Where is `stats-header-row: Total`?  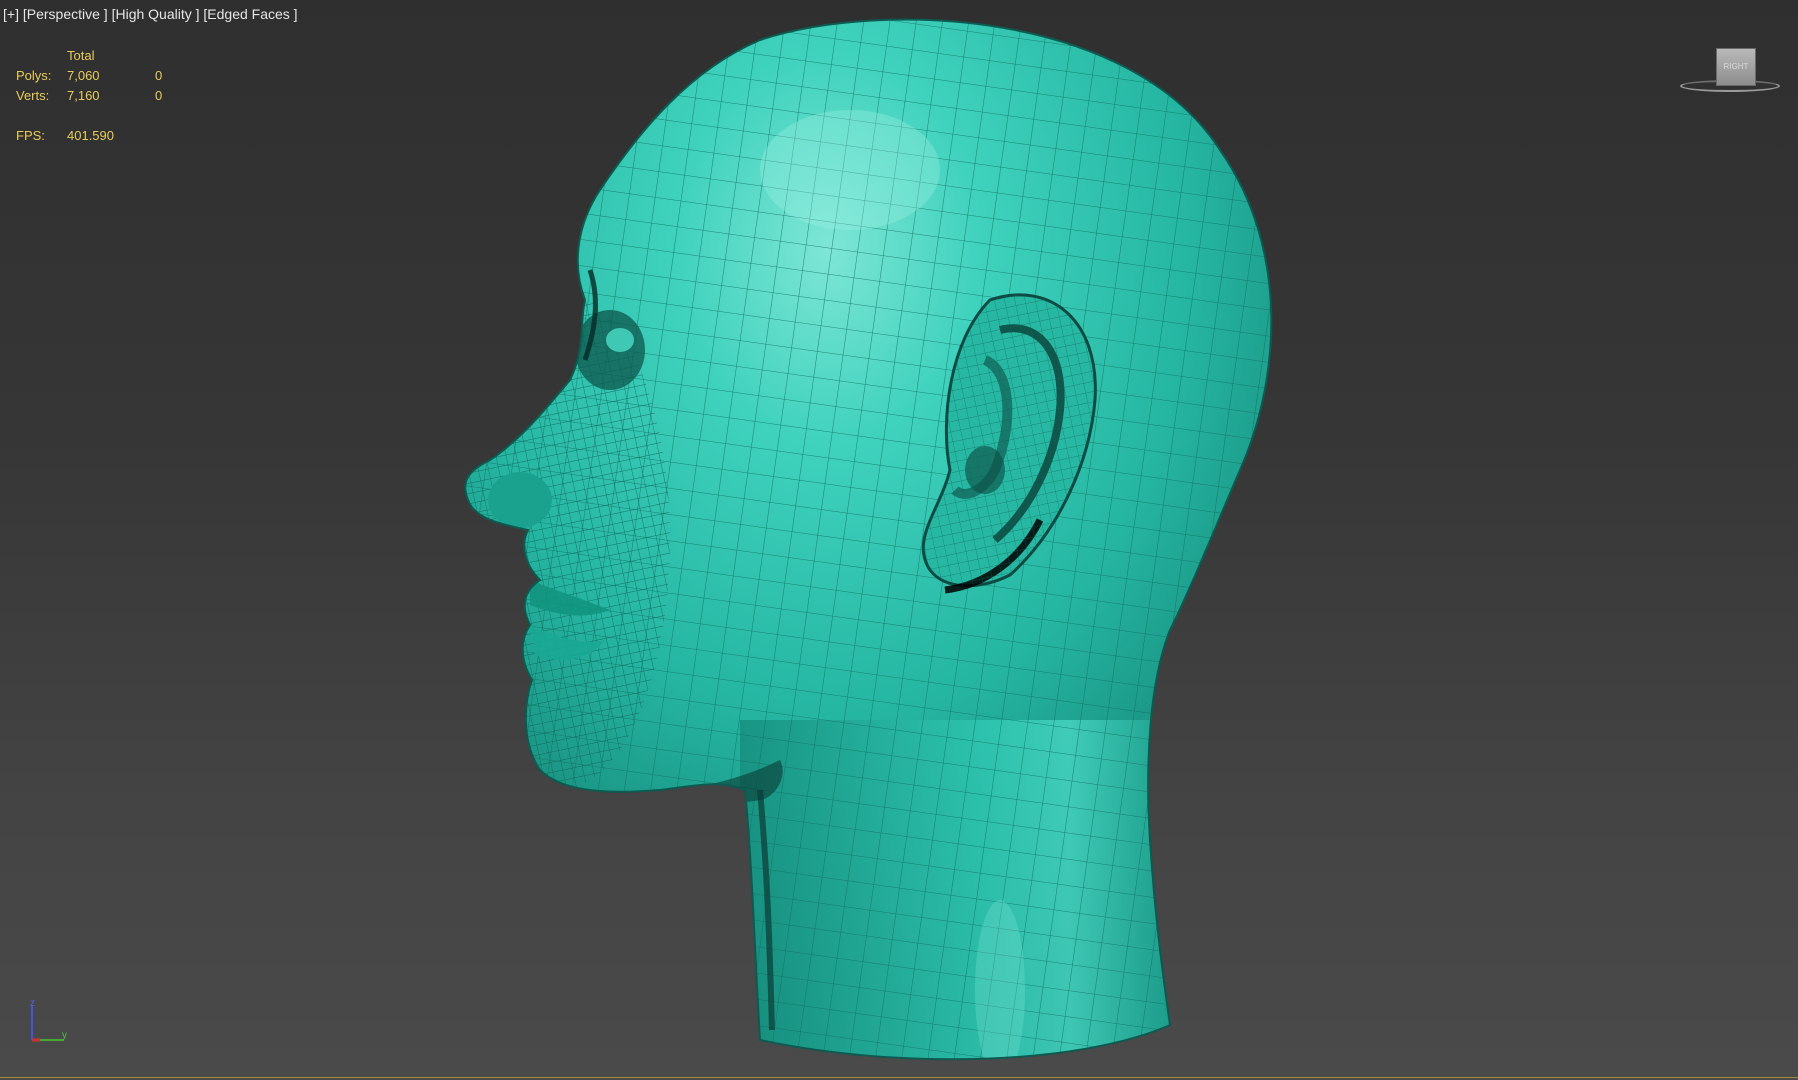 stats-header-row: Total is located at coordinates (96, 56).